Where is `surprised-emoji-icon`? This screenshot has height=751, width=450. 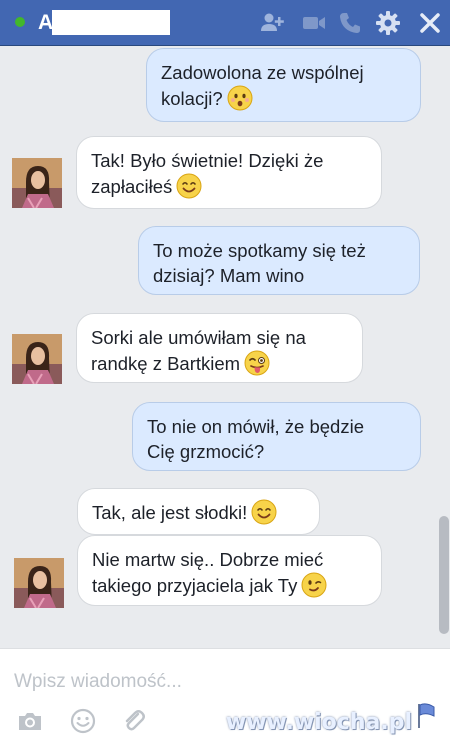 surprised-emoji-icon is located at coordinates (240, 98).